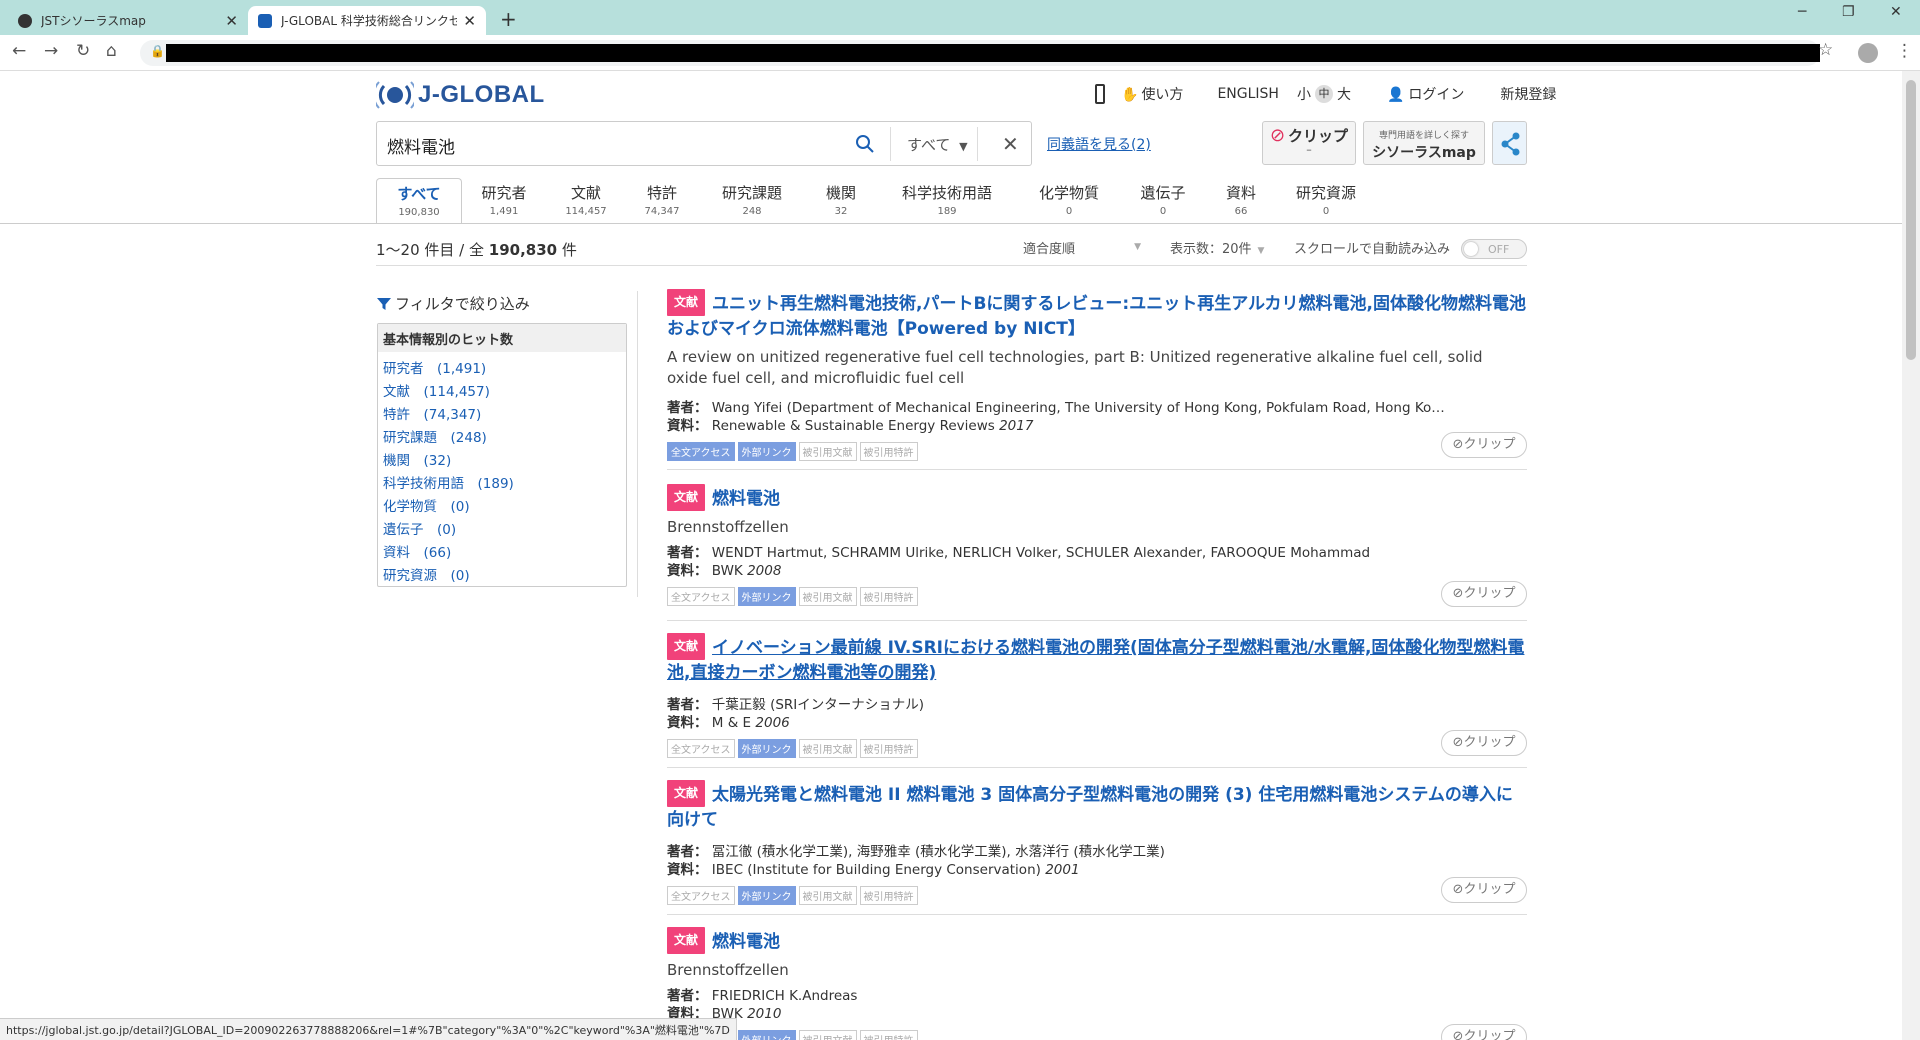 This screenshot has width=1920, height=1040. I want to click on search-icon, so click(865, 146).